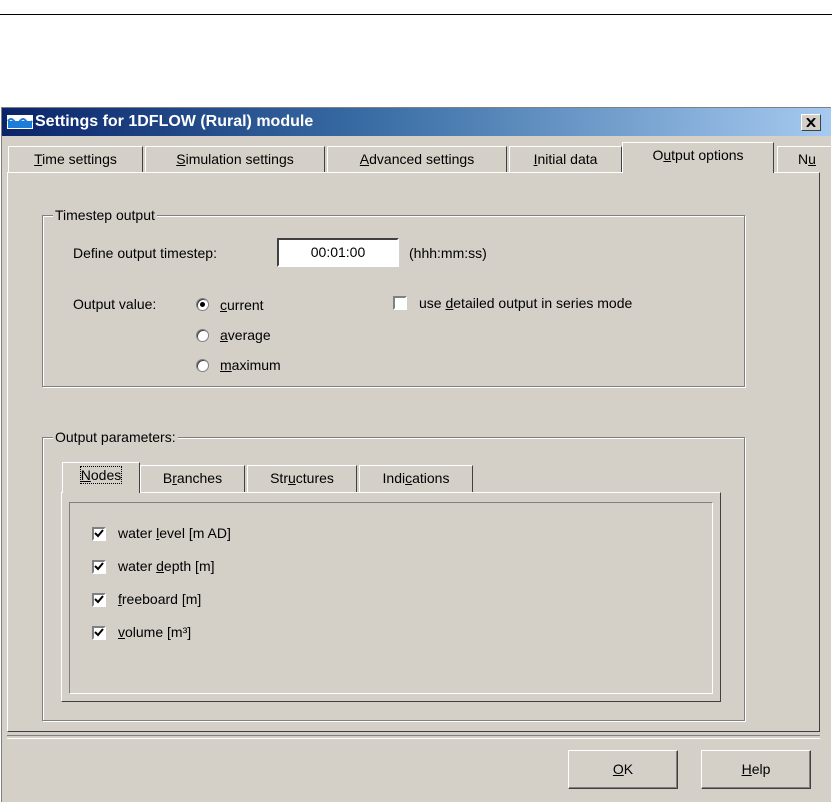  I want to click on ok-button: OK, so click(623, 769).